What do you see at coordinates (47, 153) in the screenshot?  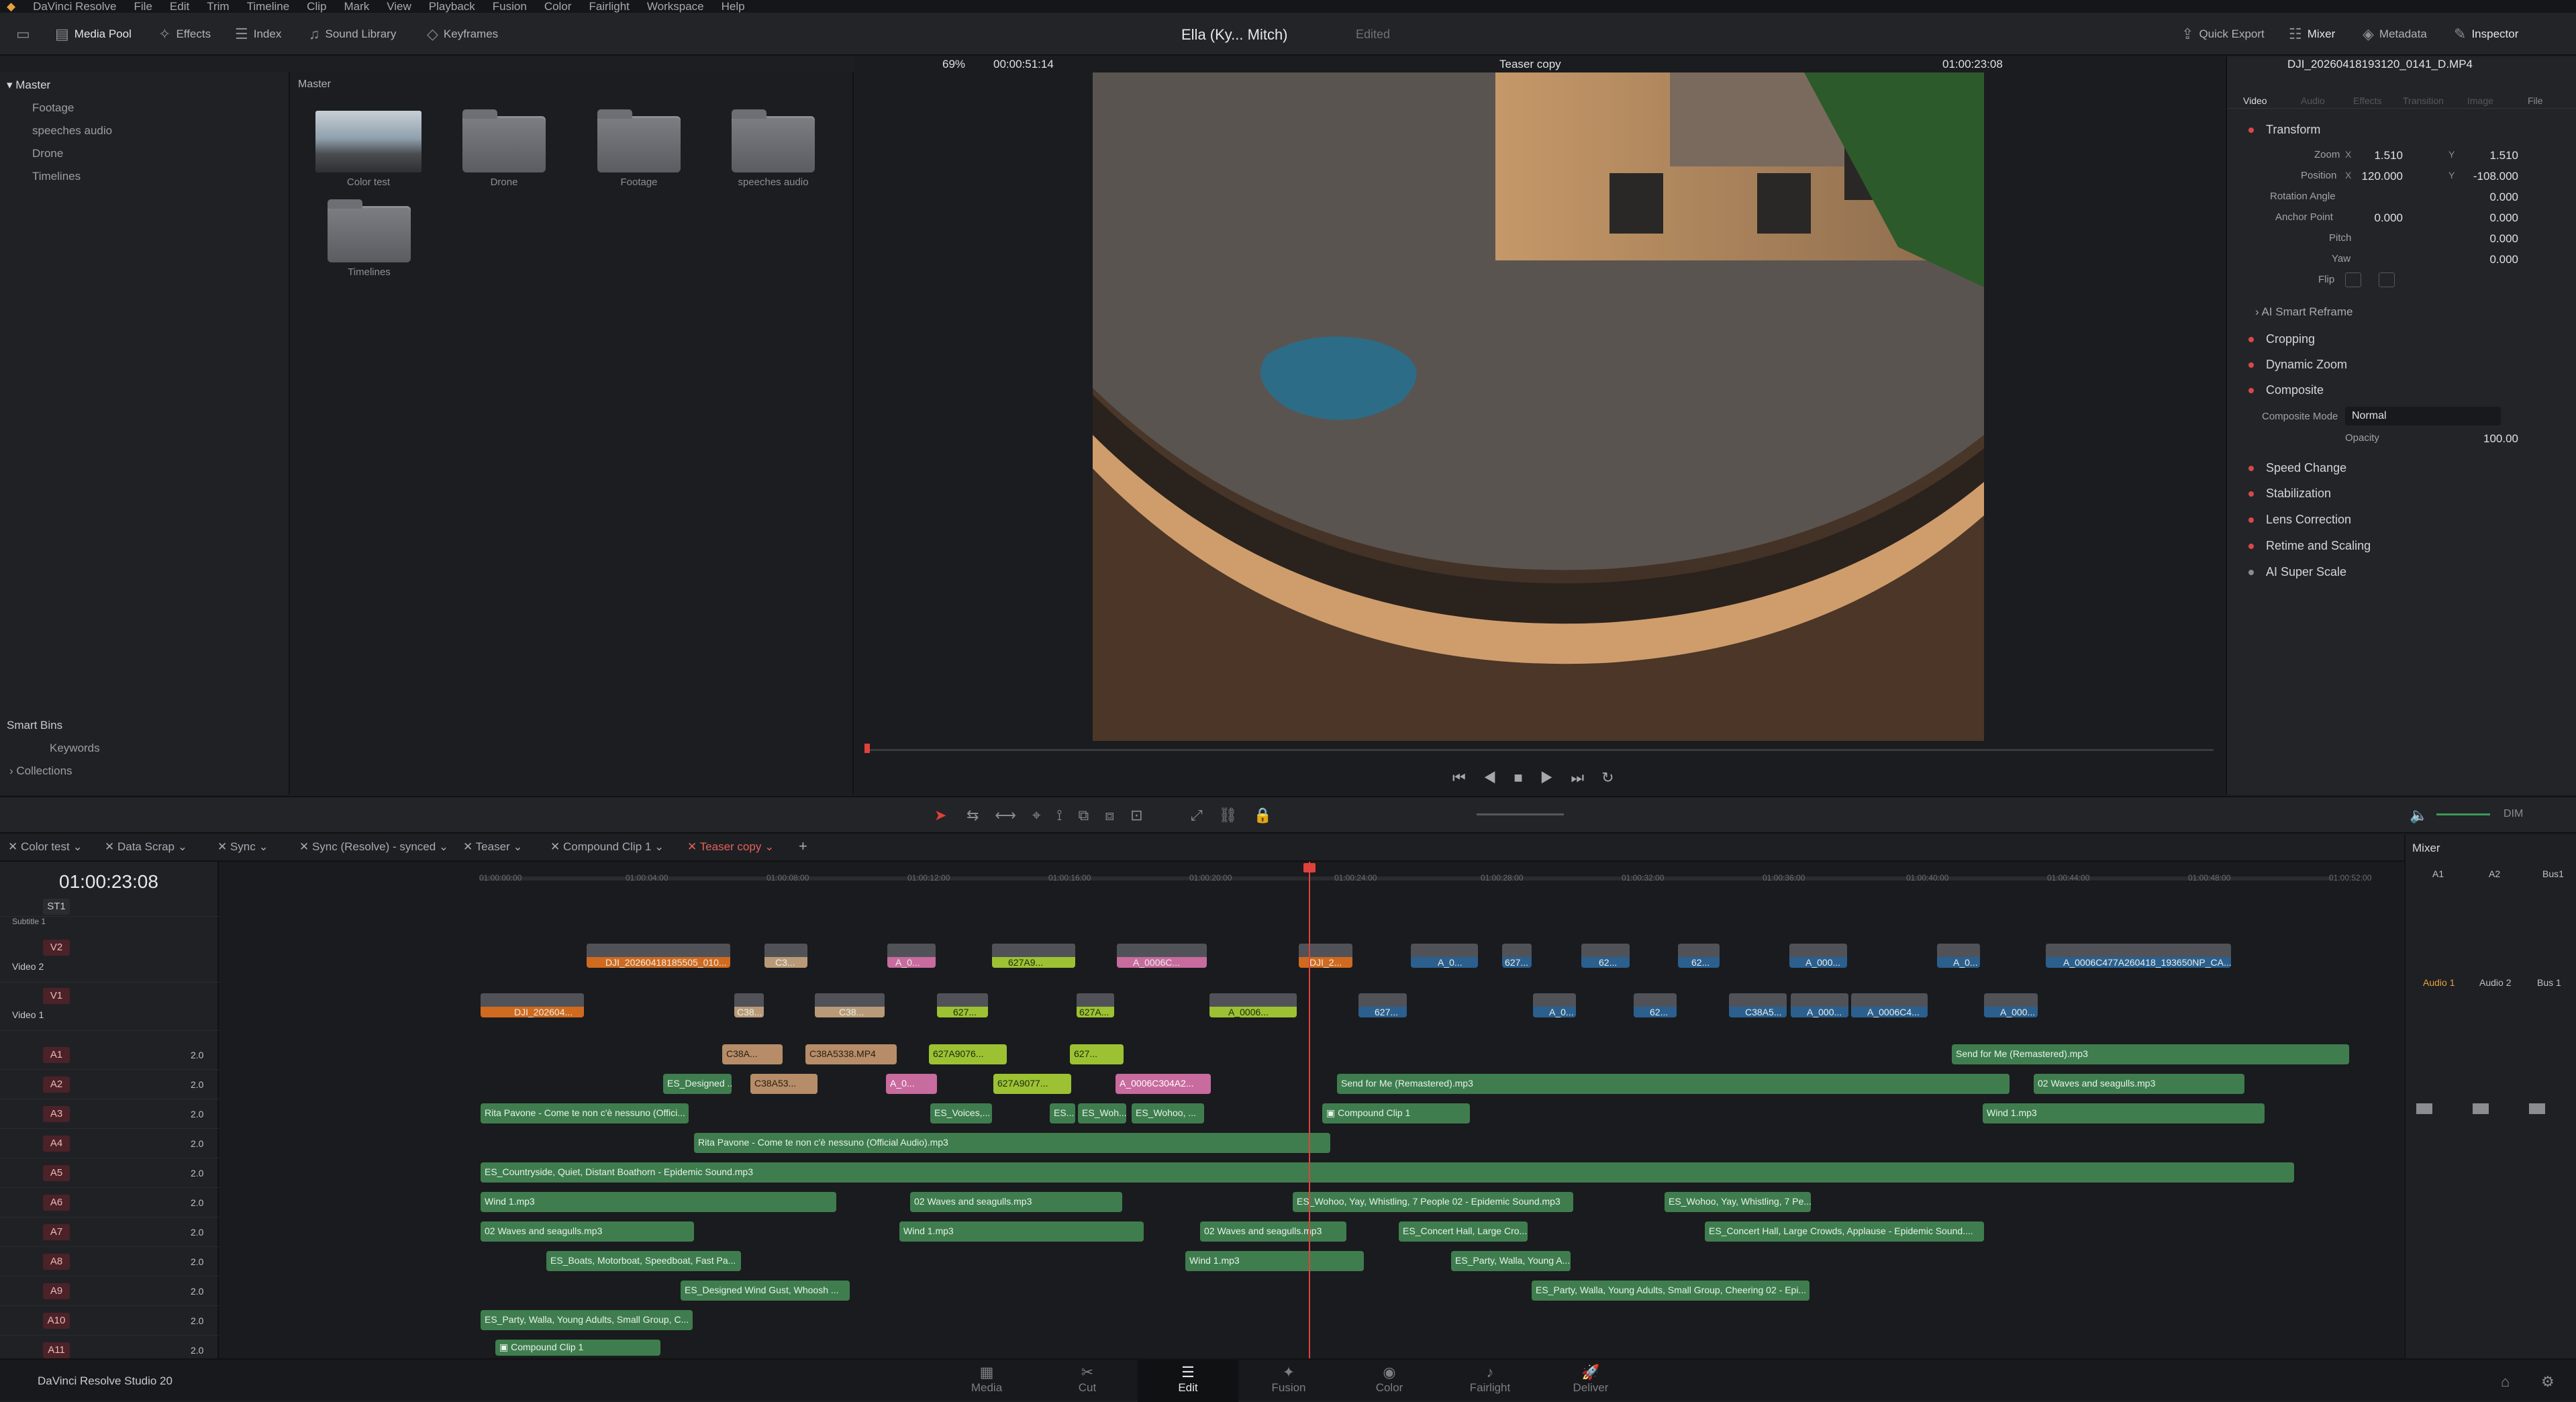 I see `bin-drone: Drone` at bounding box center [47, 153].